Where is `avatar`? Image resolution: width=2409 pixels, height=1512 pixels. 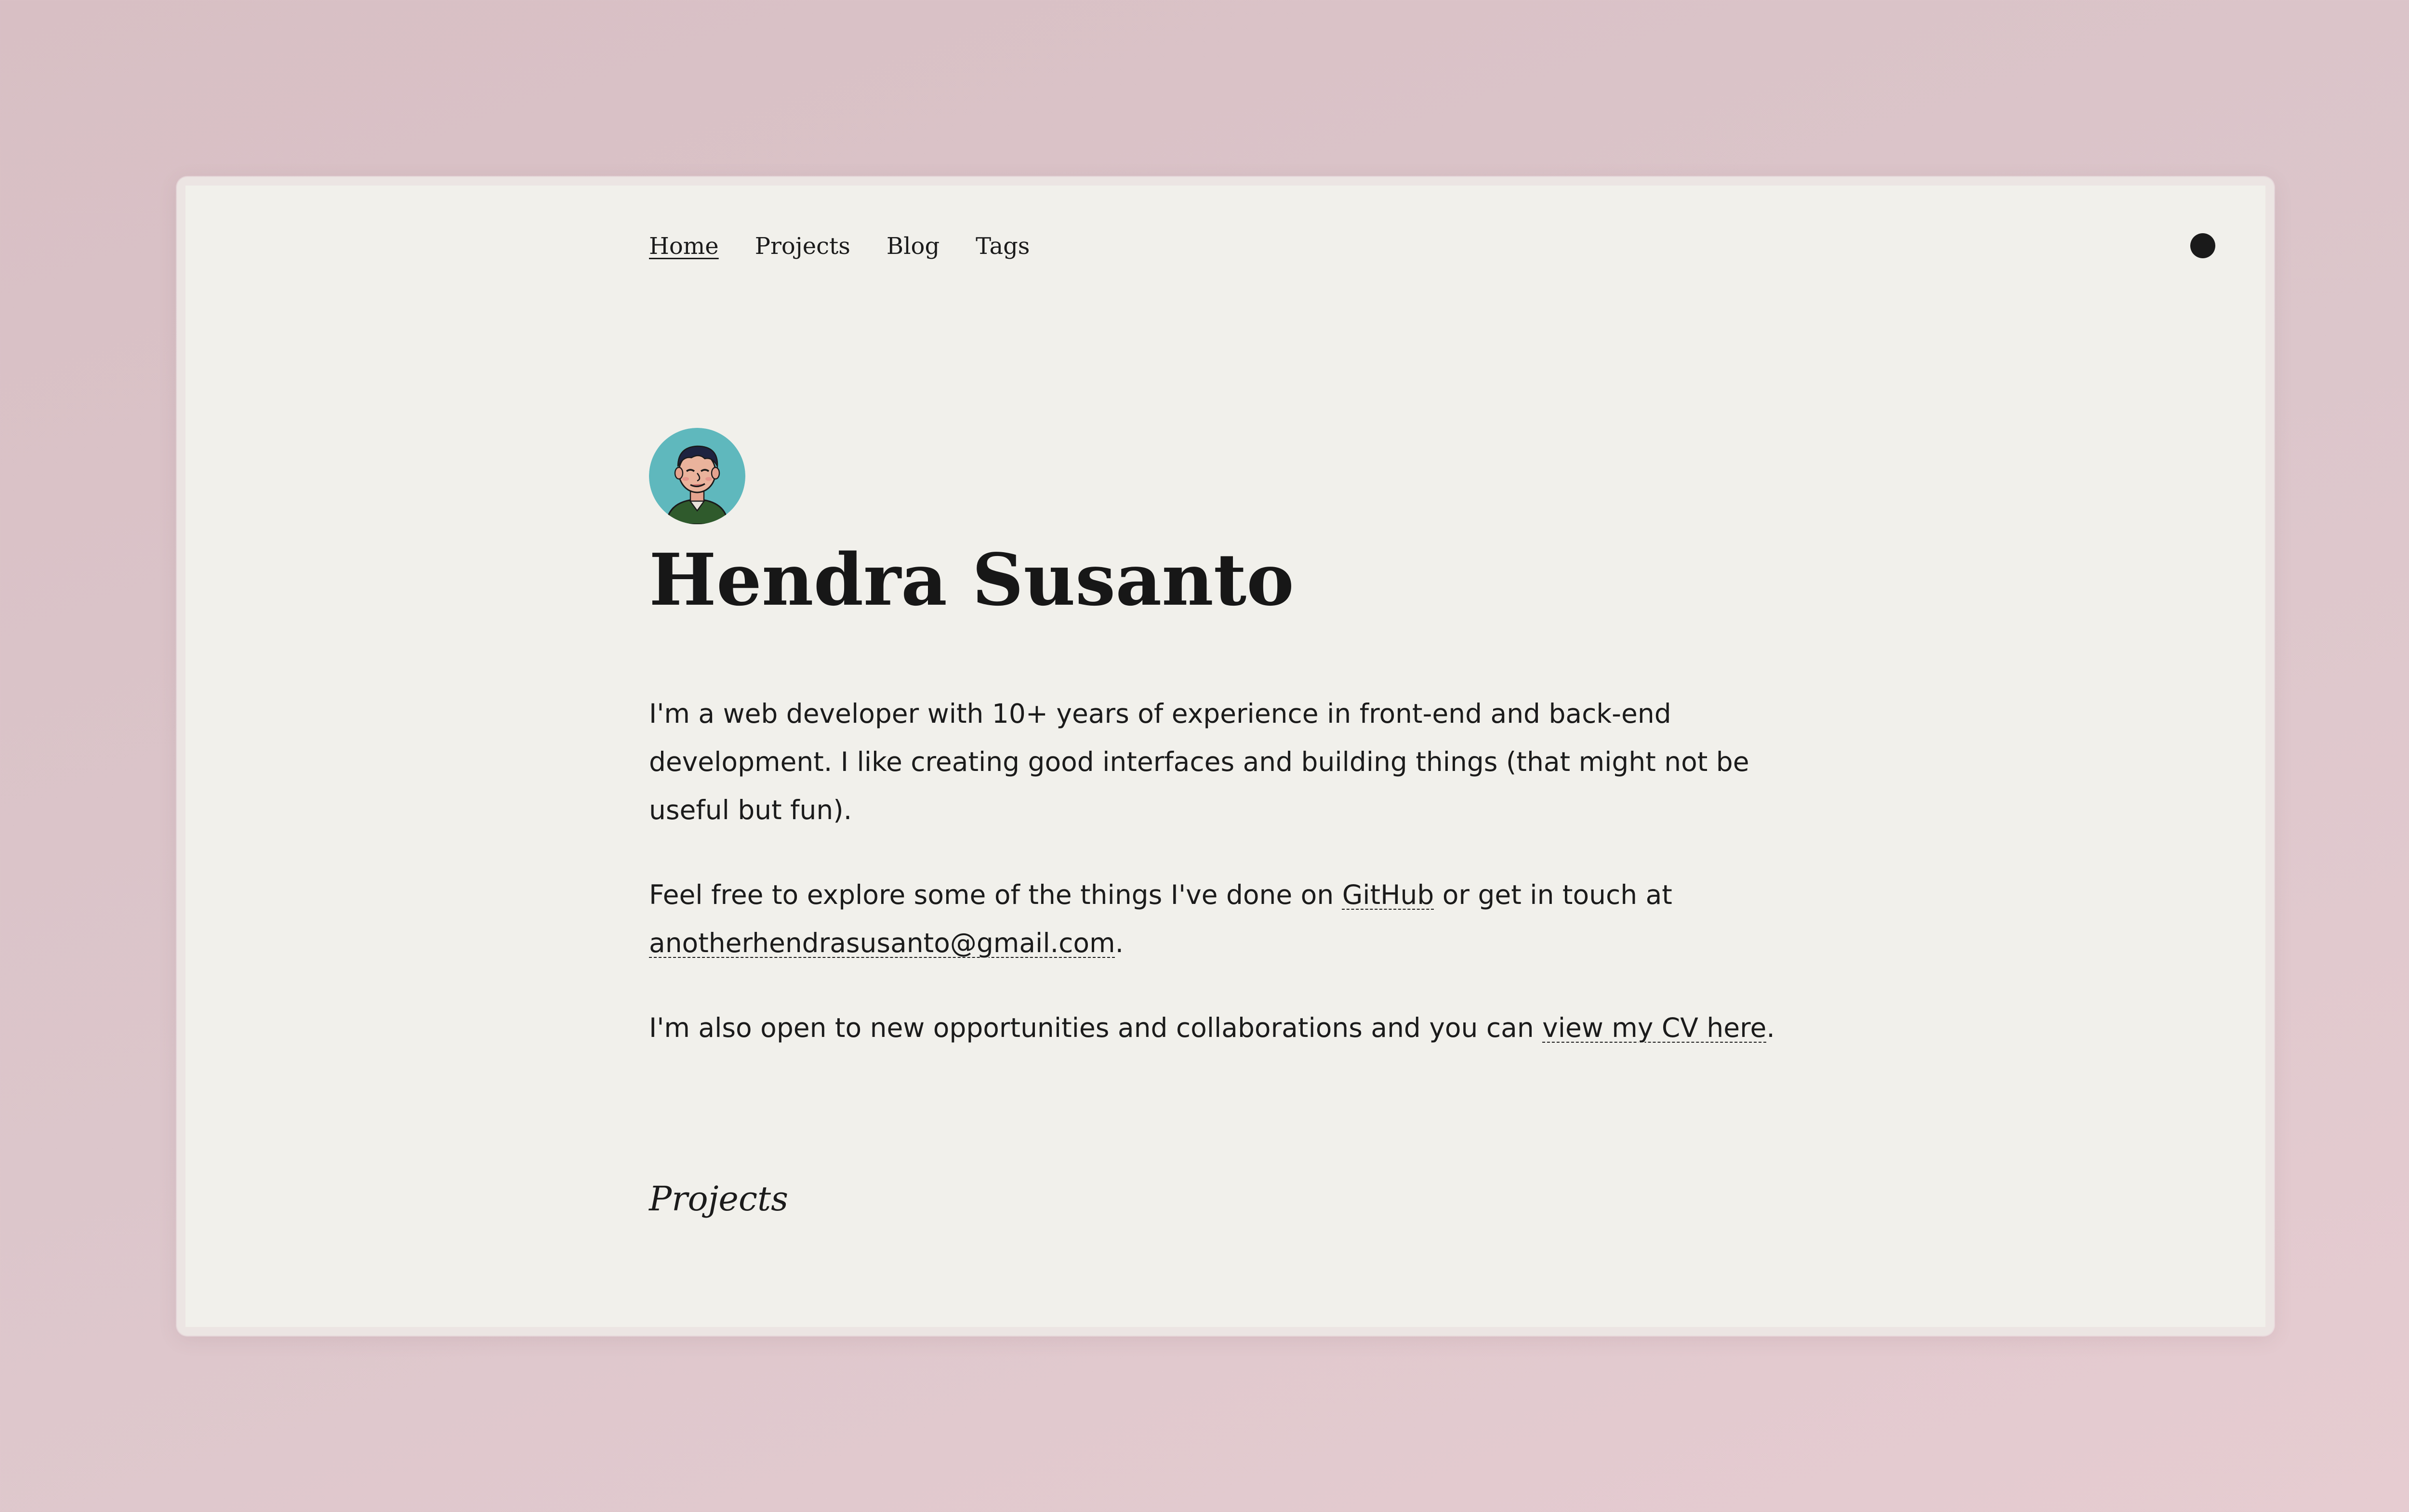
avatar is located at coordinates (697, 476).